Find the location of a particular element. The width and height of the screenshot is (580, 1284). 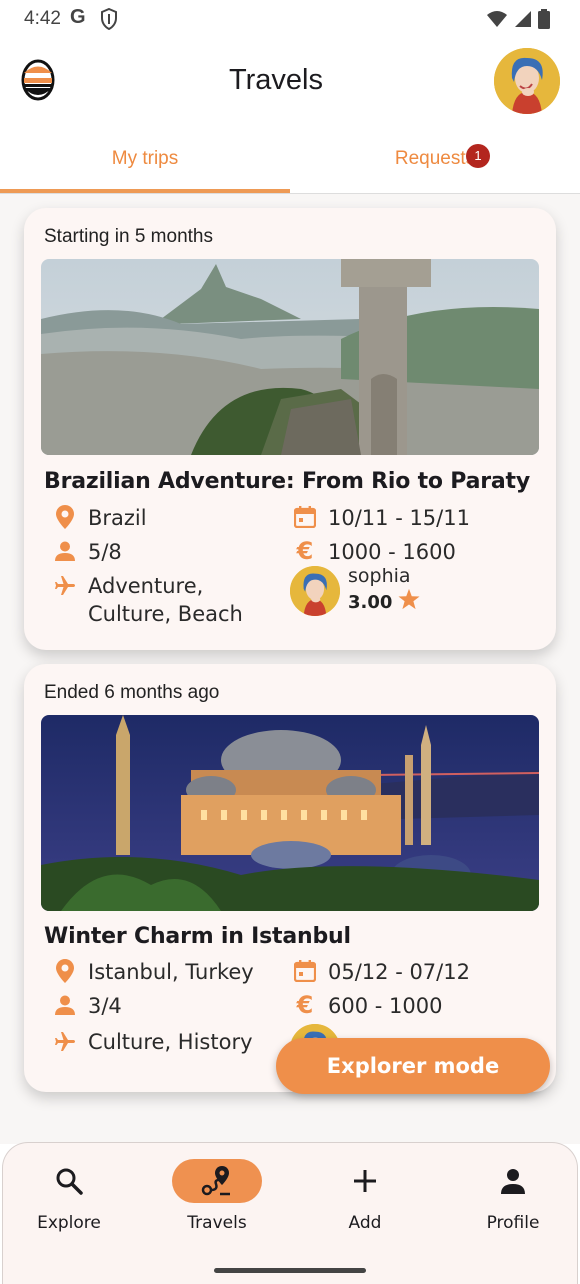

user-avatar is located at coordinates (527, 81).